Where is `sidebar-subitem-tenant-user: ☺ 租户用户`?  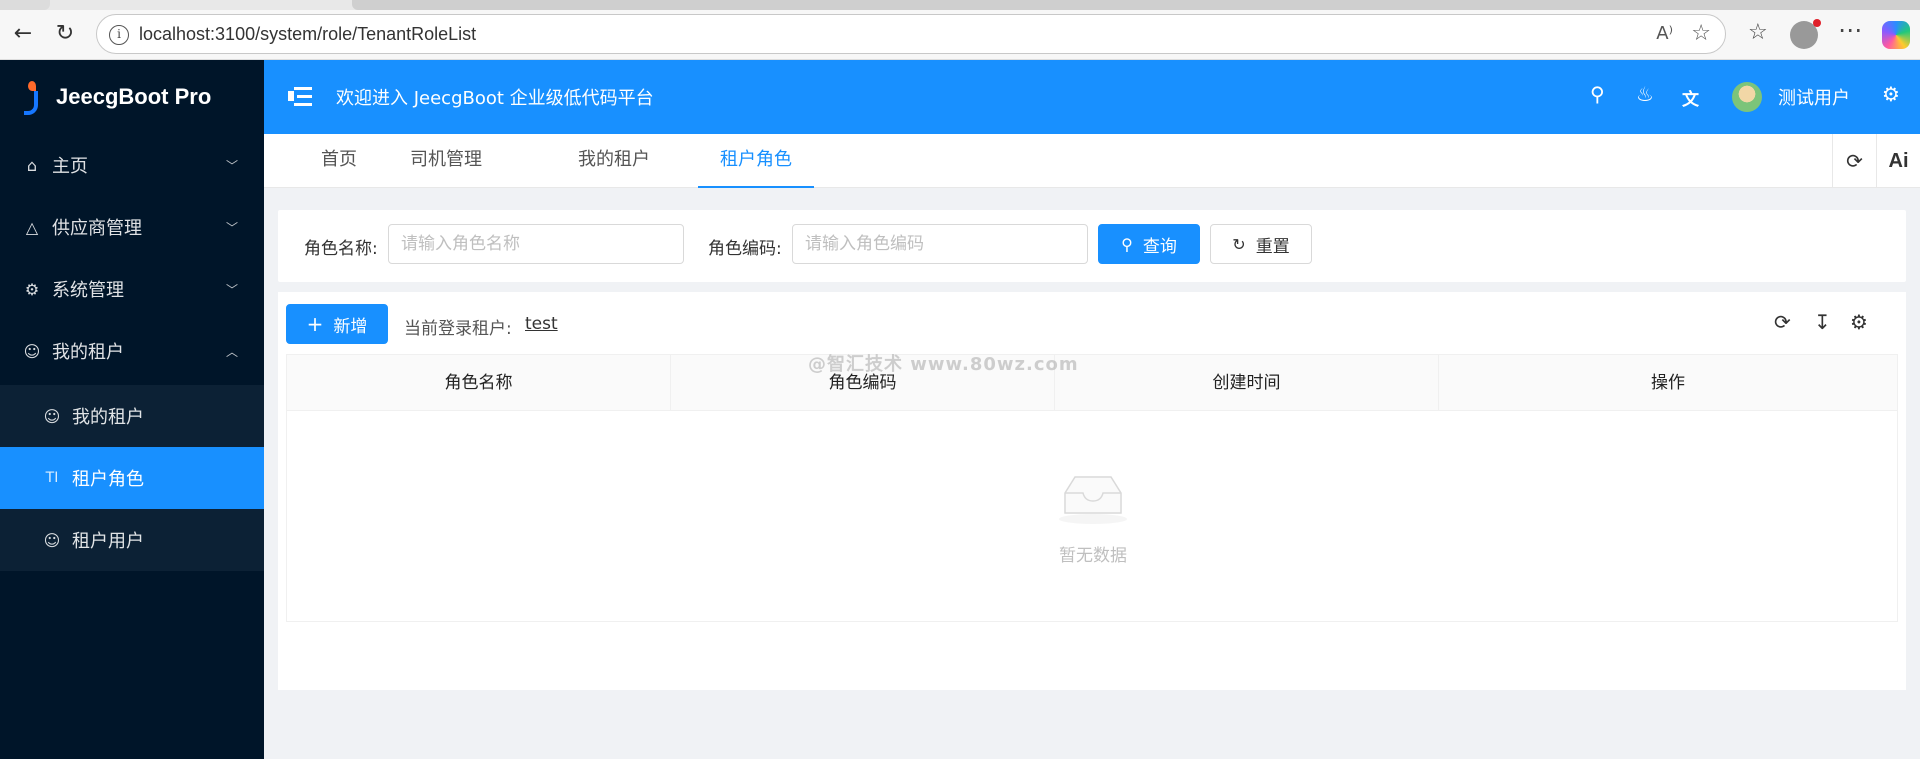 sidebar-subitem-tenant-user: ☺ 租户用户 is located at coordinates (132, 540).